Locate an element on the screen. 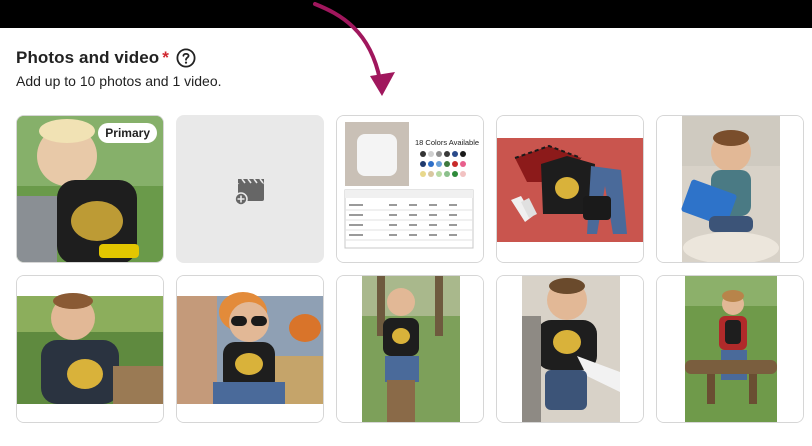 Image resolution: width=812 pixels, height=446 pixels. primary-badge: Primary is located at coordinates (127, 133).